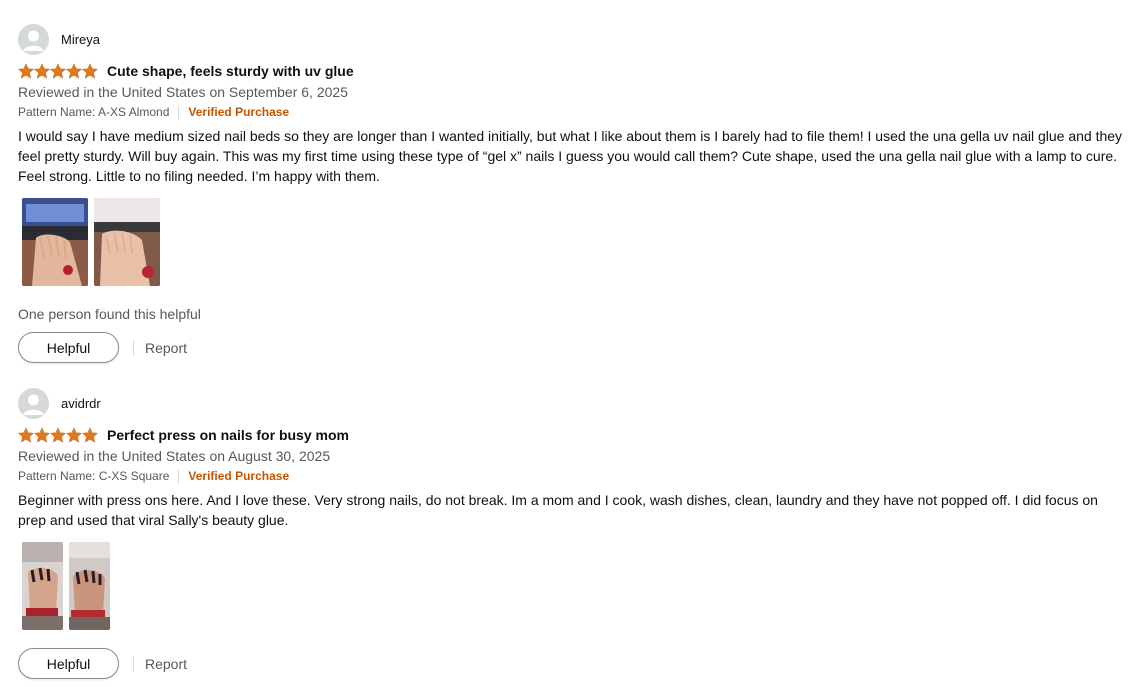 This screenshot has height=687, width=1145. Describe the element at coordinates (93, 476) in the screenshot. I see `pattern-name: Pattern Name: C-XS Square` at that location.